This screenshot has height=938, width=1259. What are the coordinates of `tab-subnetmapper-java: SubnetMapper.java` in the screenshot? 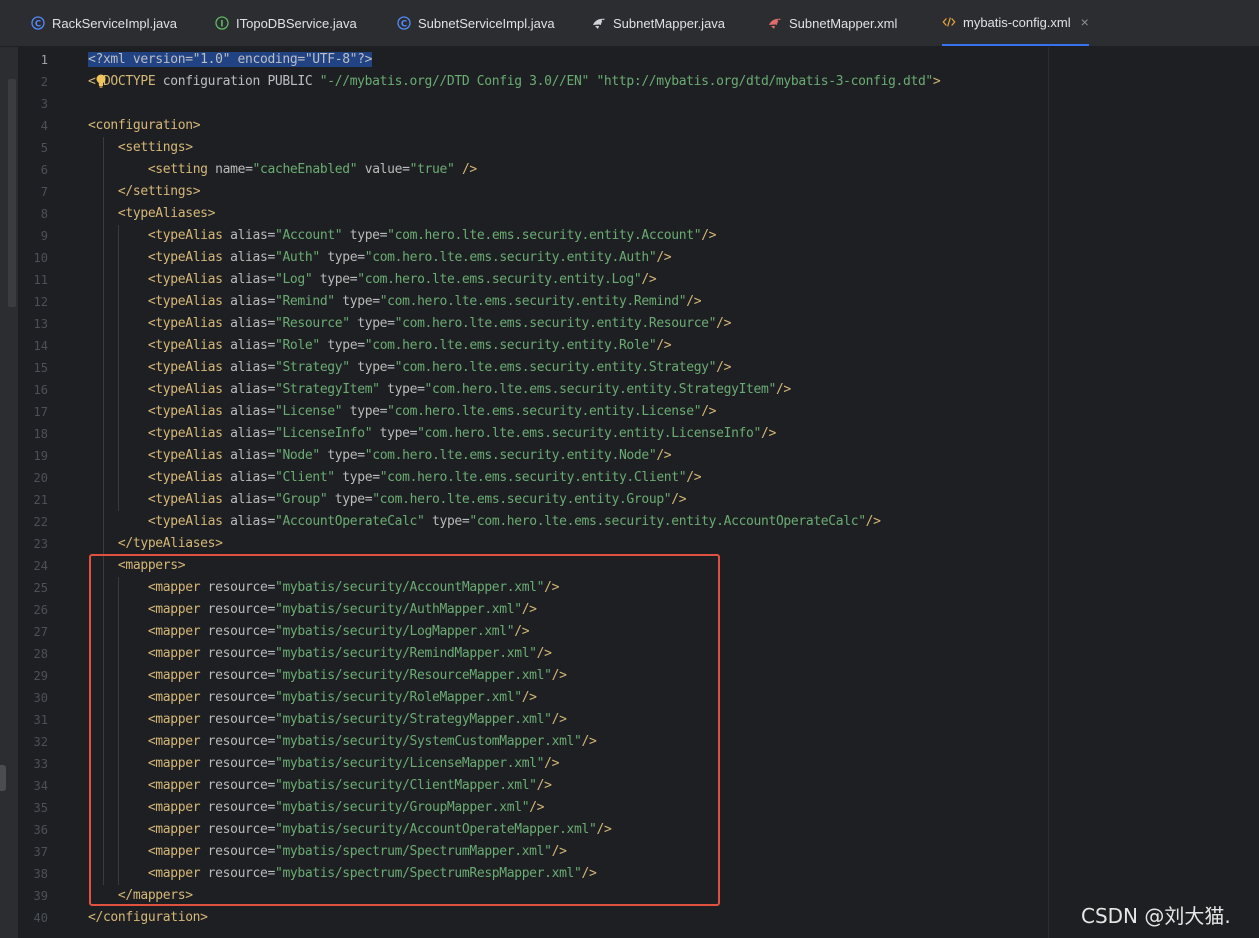 It's located at (658, 23).